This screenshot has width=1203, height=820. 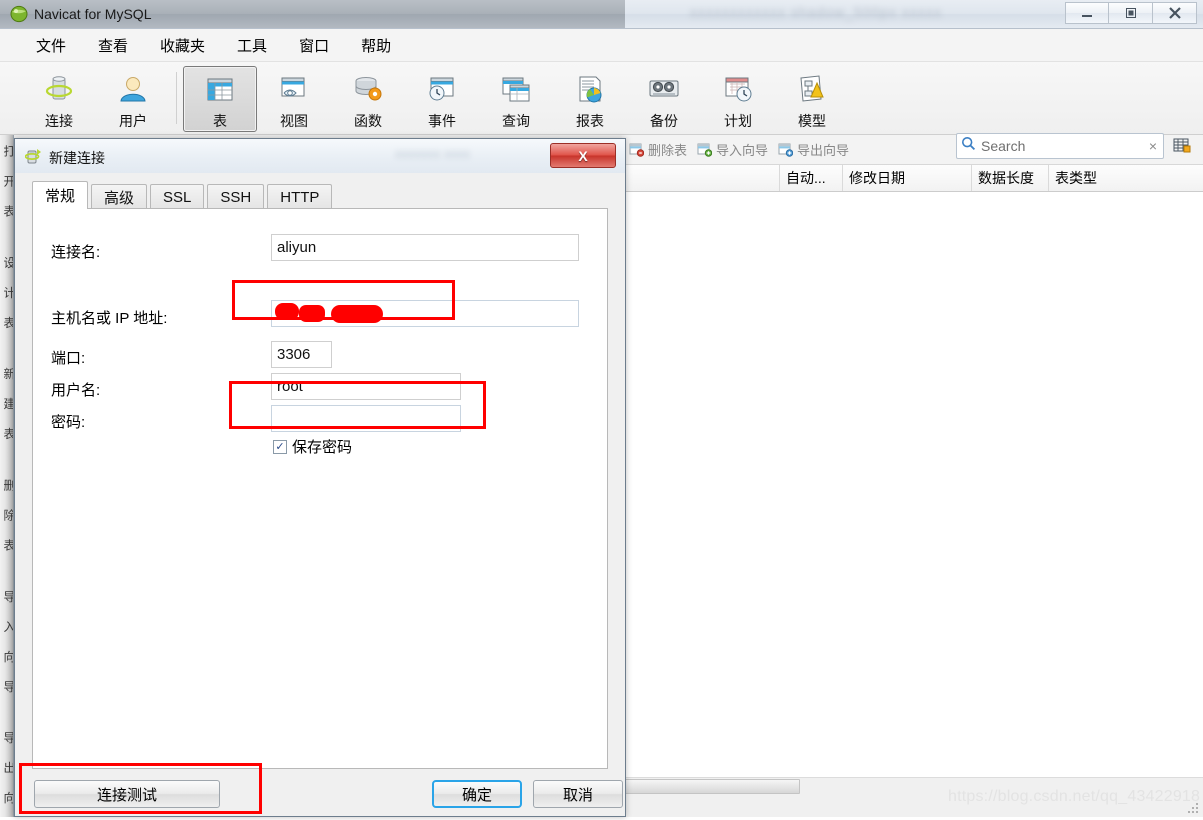 I want to click on minimize-icon, so click(x=1087, y=13).